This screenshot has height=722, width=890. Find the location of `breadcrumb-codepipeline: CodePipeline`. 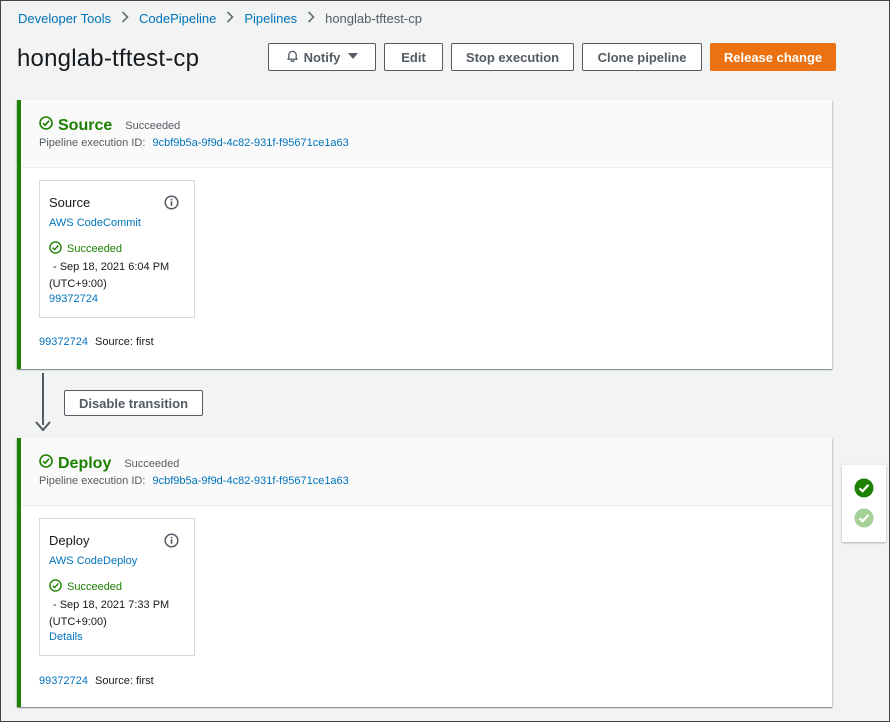

breadcrumb-codepipeline: CodePipeline is located at coordinates (177, 18).